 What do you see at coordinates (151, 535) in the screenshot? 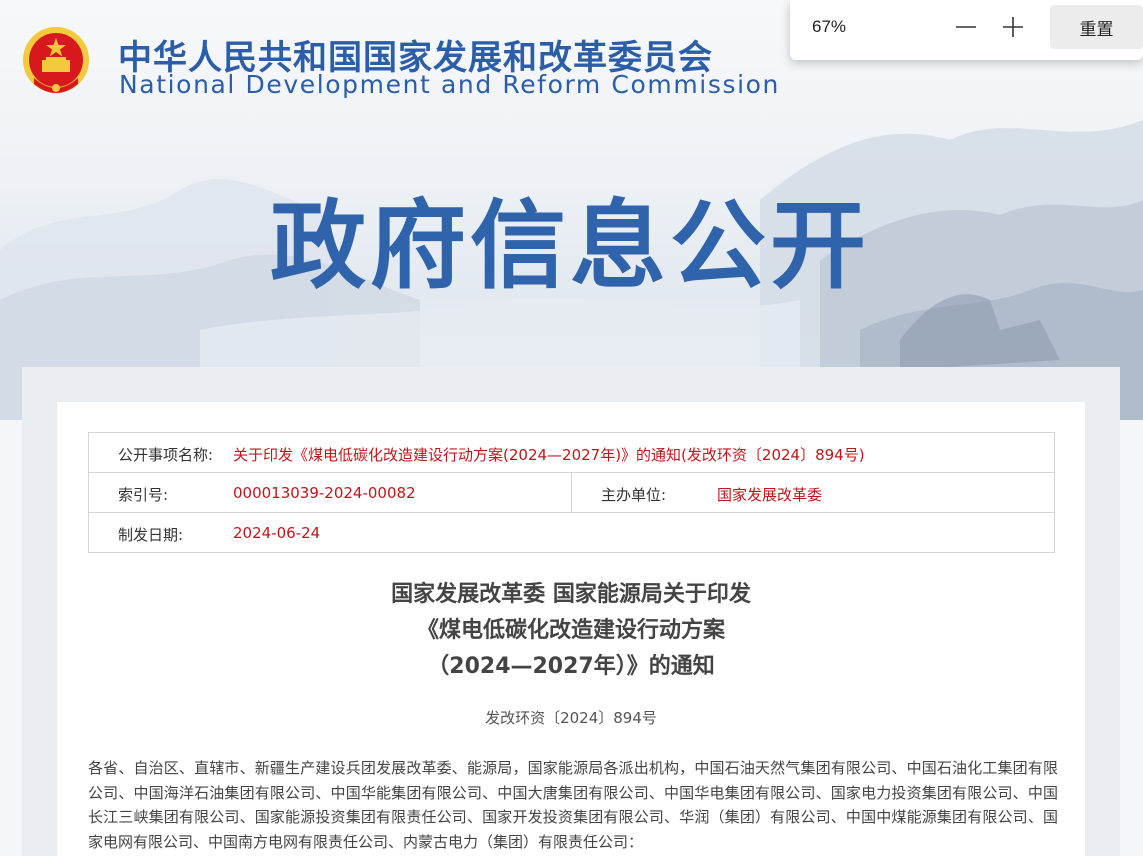
I see `date-label: 制发日期:` at bounding box center [151, 535].